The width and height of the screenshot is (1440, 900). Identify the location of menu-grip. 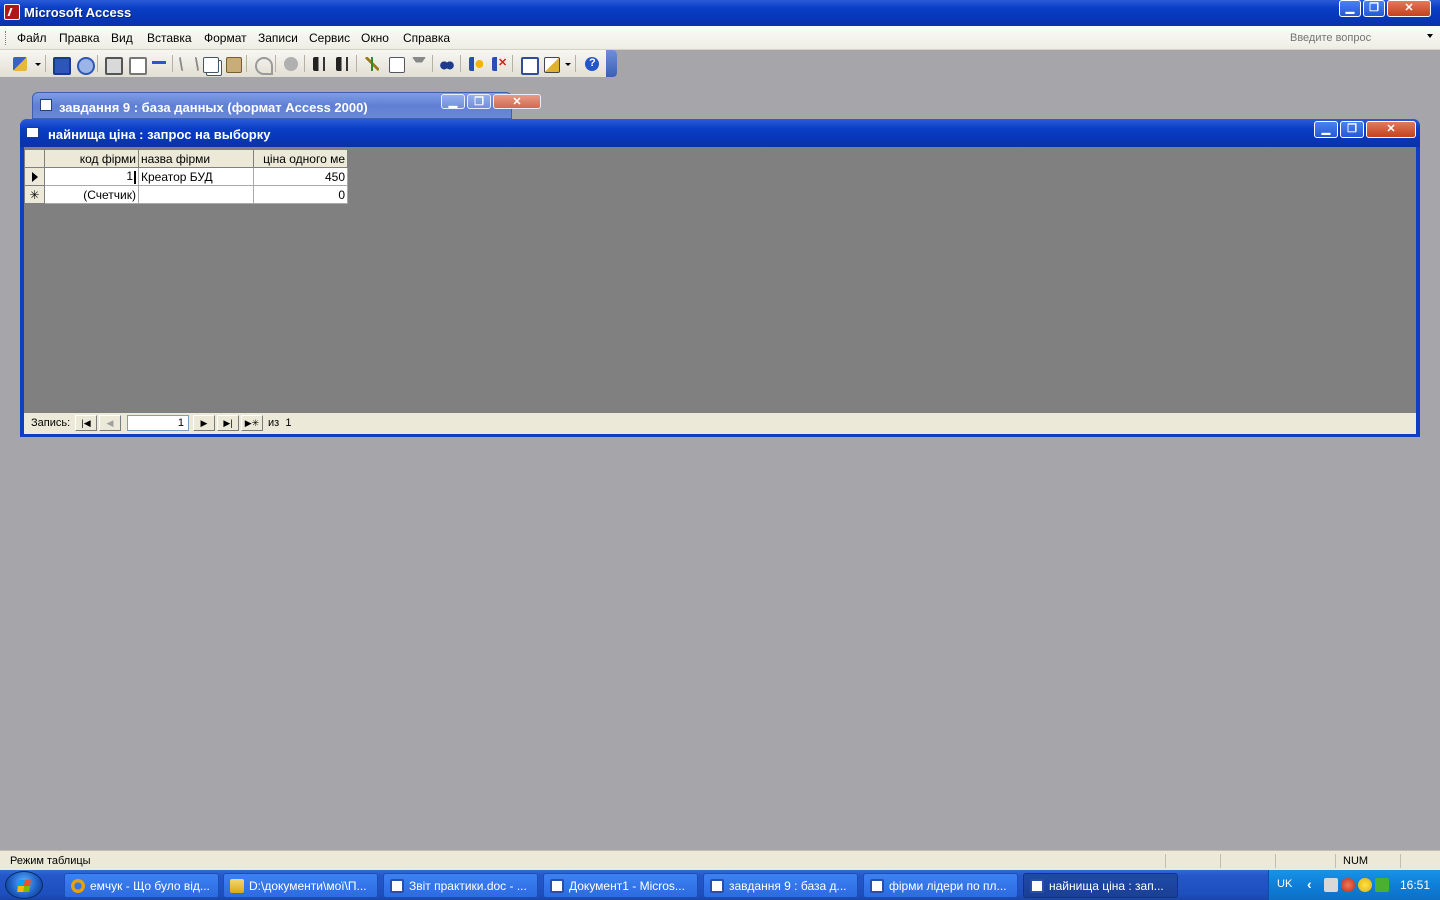
(6, 38).